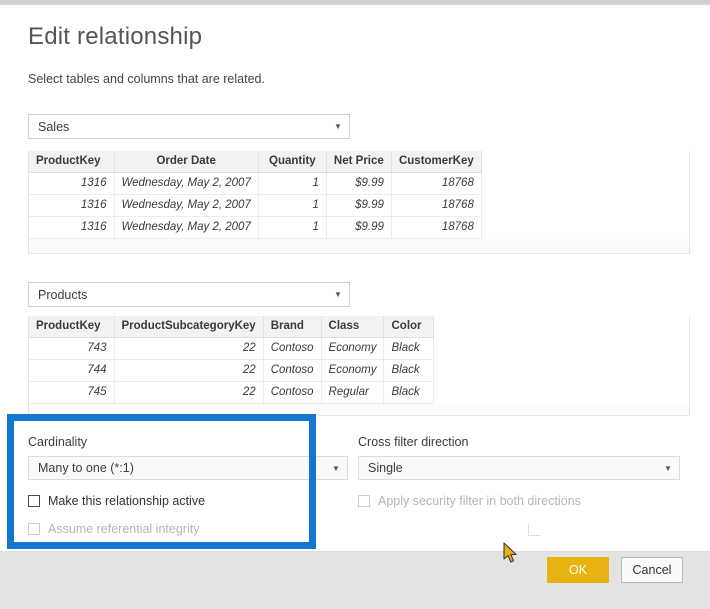  Describe the element at coordinates (86, 468) in the screenshot. I see `cardinality-dropdown-value: Many to one (*:1)` at that location.